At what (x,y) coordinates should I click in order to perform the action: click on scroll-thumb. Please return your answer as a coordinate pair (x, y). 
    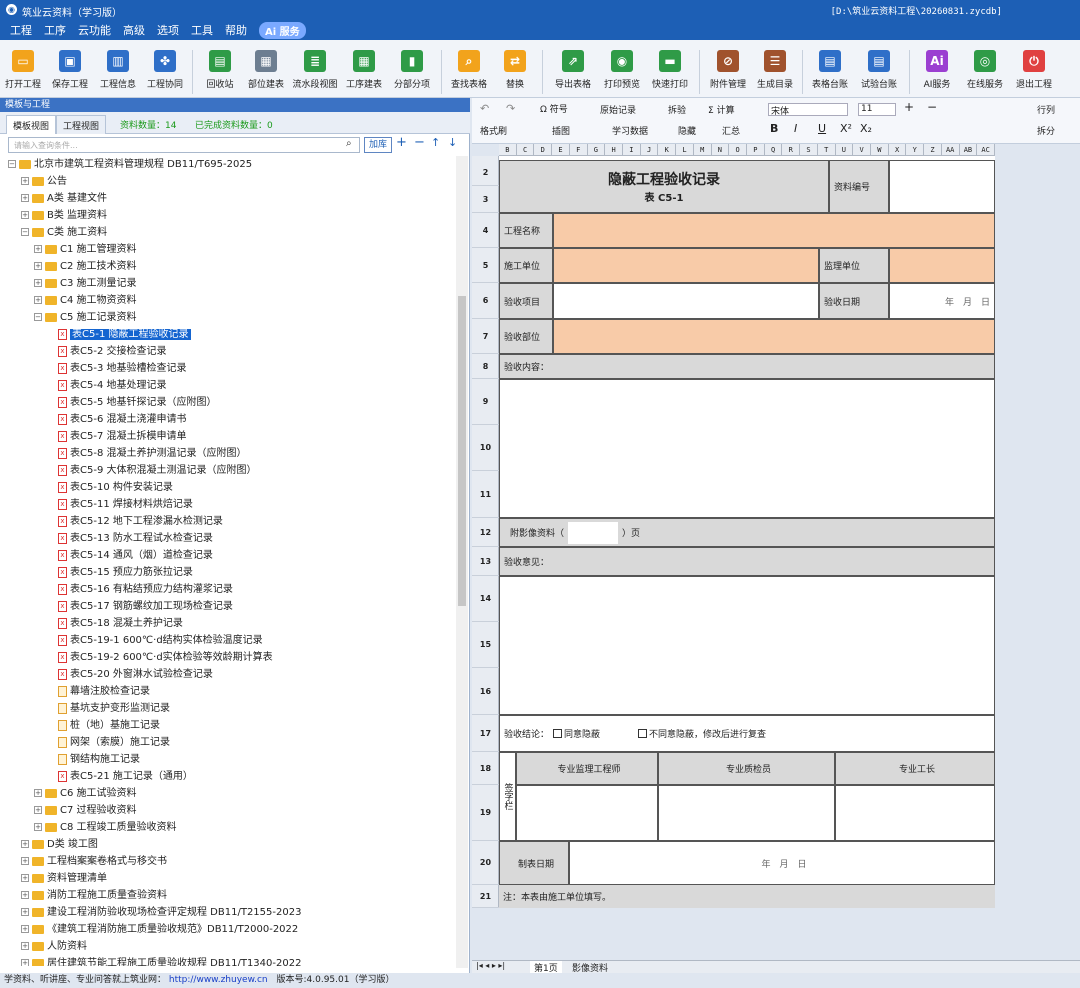
    Looking at the image, I should click on (462, 451).